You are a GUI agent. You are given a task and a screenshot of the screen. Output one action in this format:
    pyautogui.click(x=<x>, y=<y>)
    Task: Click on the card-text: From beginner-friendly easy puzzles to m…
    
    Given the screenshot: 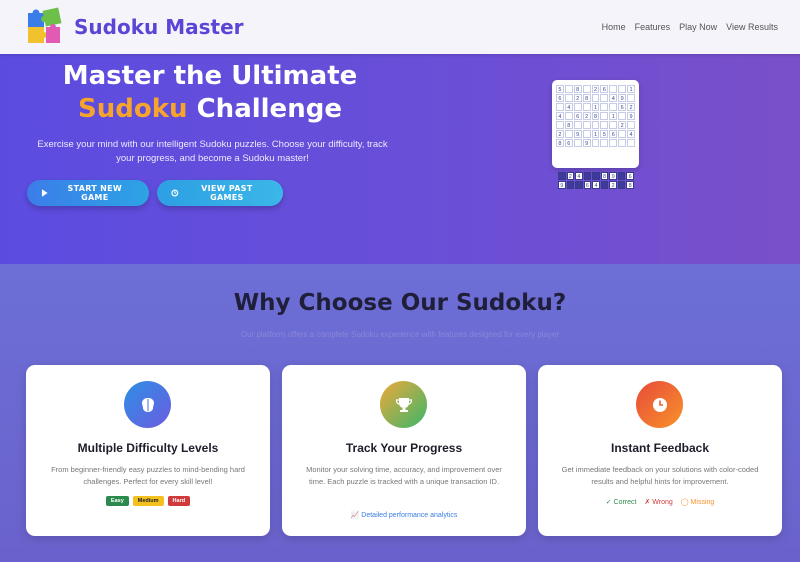 What is the action you would take?
    pyautogui.click(x=148, y=475)
    